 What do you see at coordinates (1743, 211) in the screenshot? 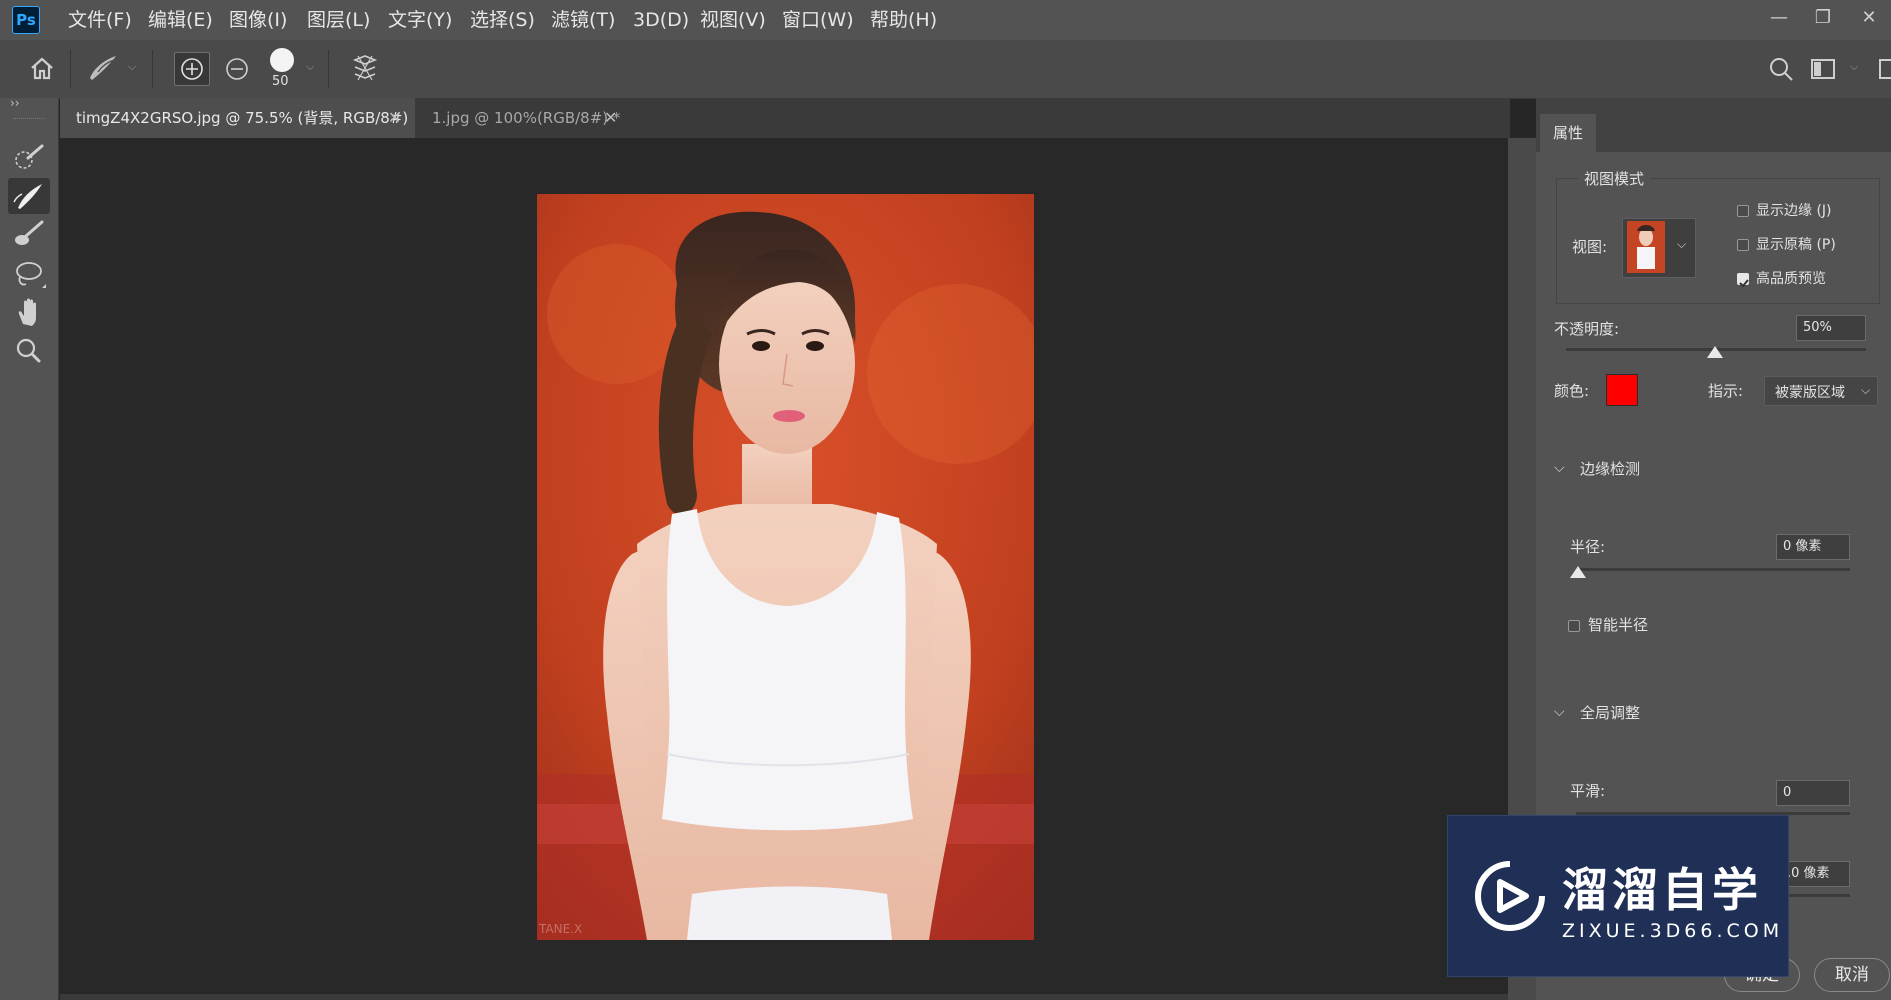
I see `show-edge-checkbox` at bounding box center [1743, 211].